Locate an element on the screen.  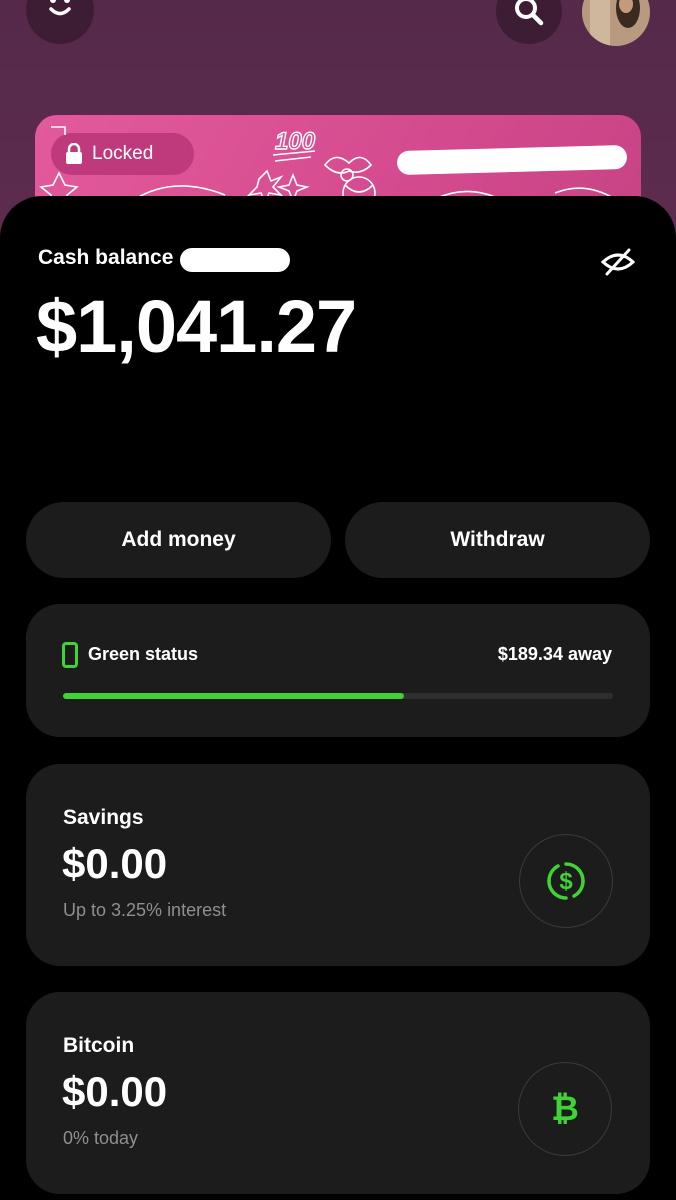
redacted-cashtag is located at coordinates (235, 260).